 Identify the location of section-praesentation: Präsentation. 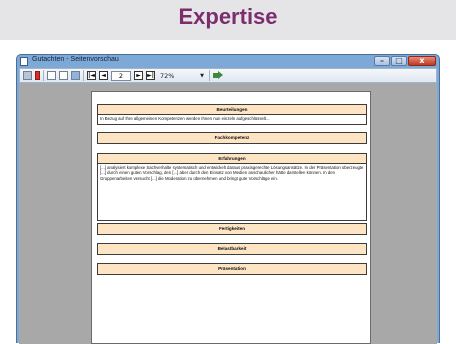
(232, 269).